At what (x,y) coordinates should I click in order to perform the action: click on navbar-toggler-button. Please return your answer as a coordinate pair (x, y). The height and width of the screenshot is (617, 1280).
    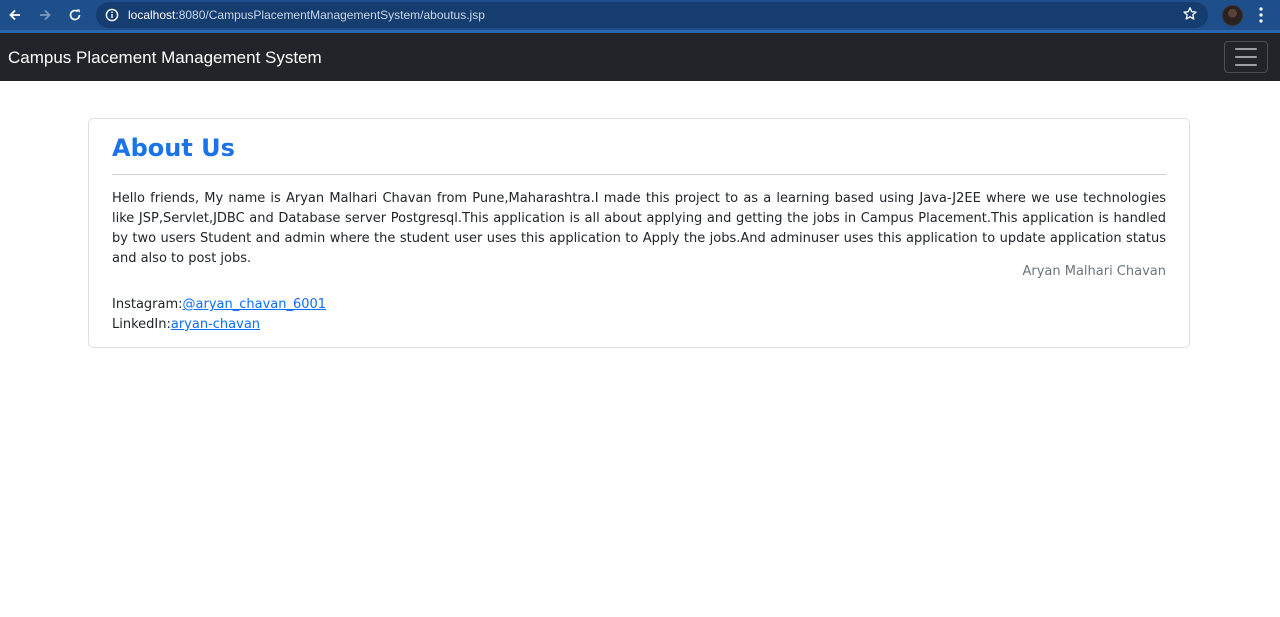
    Looking at the image, I should click on (1246, 57).